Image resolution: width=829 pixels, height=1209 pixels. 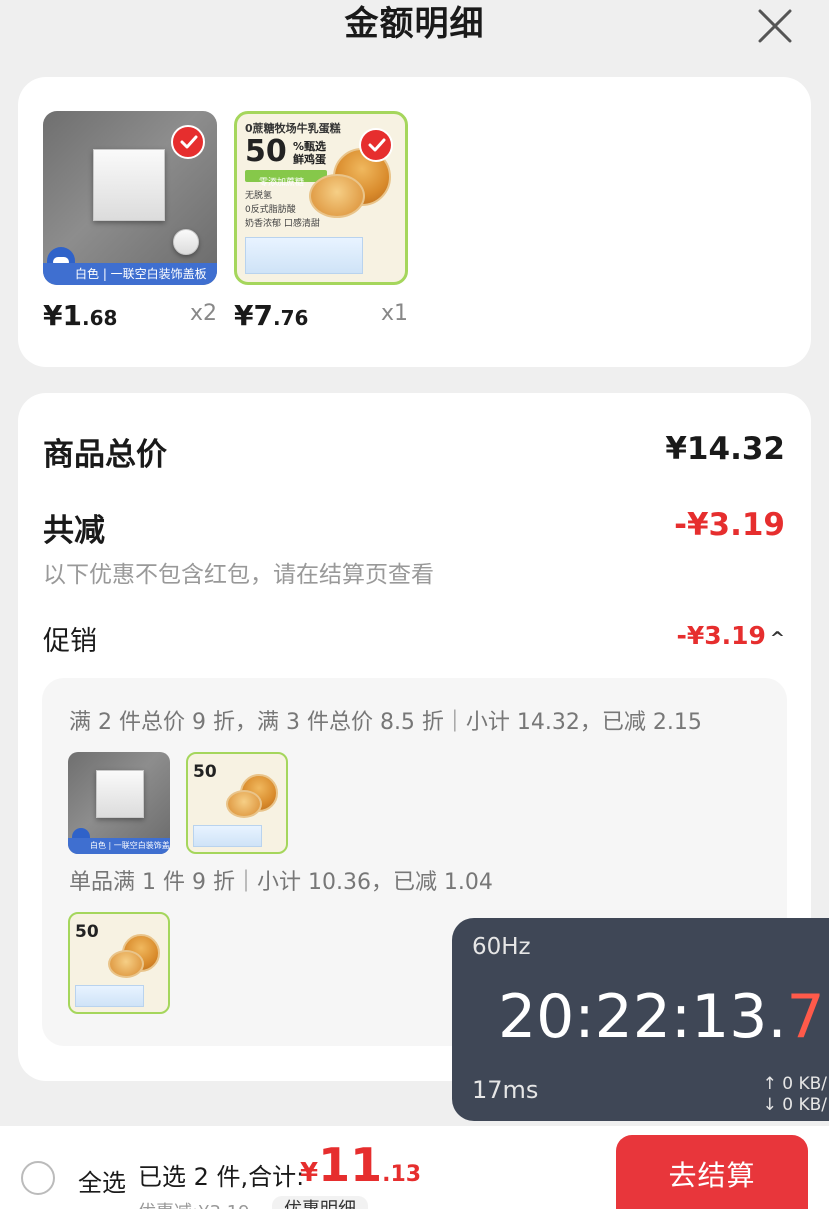 What do you see at coordinates (186, 242) in the screenshot?
I see `detail-inset-image` at bounding box center [186, 242].